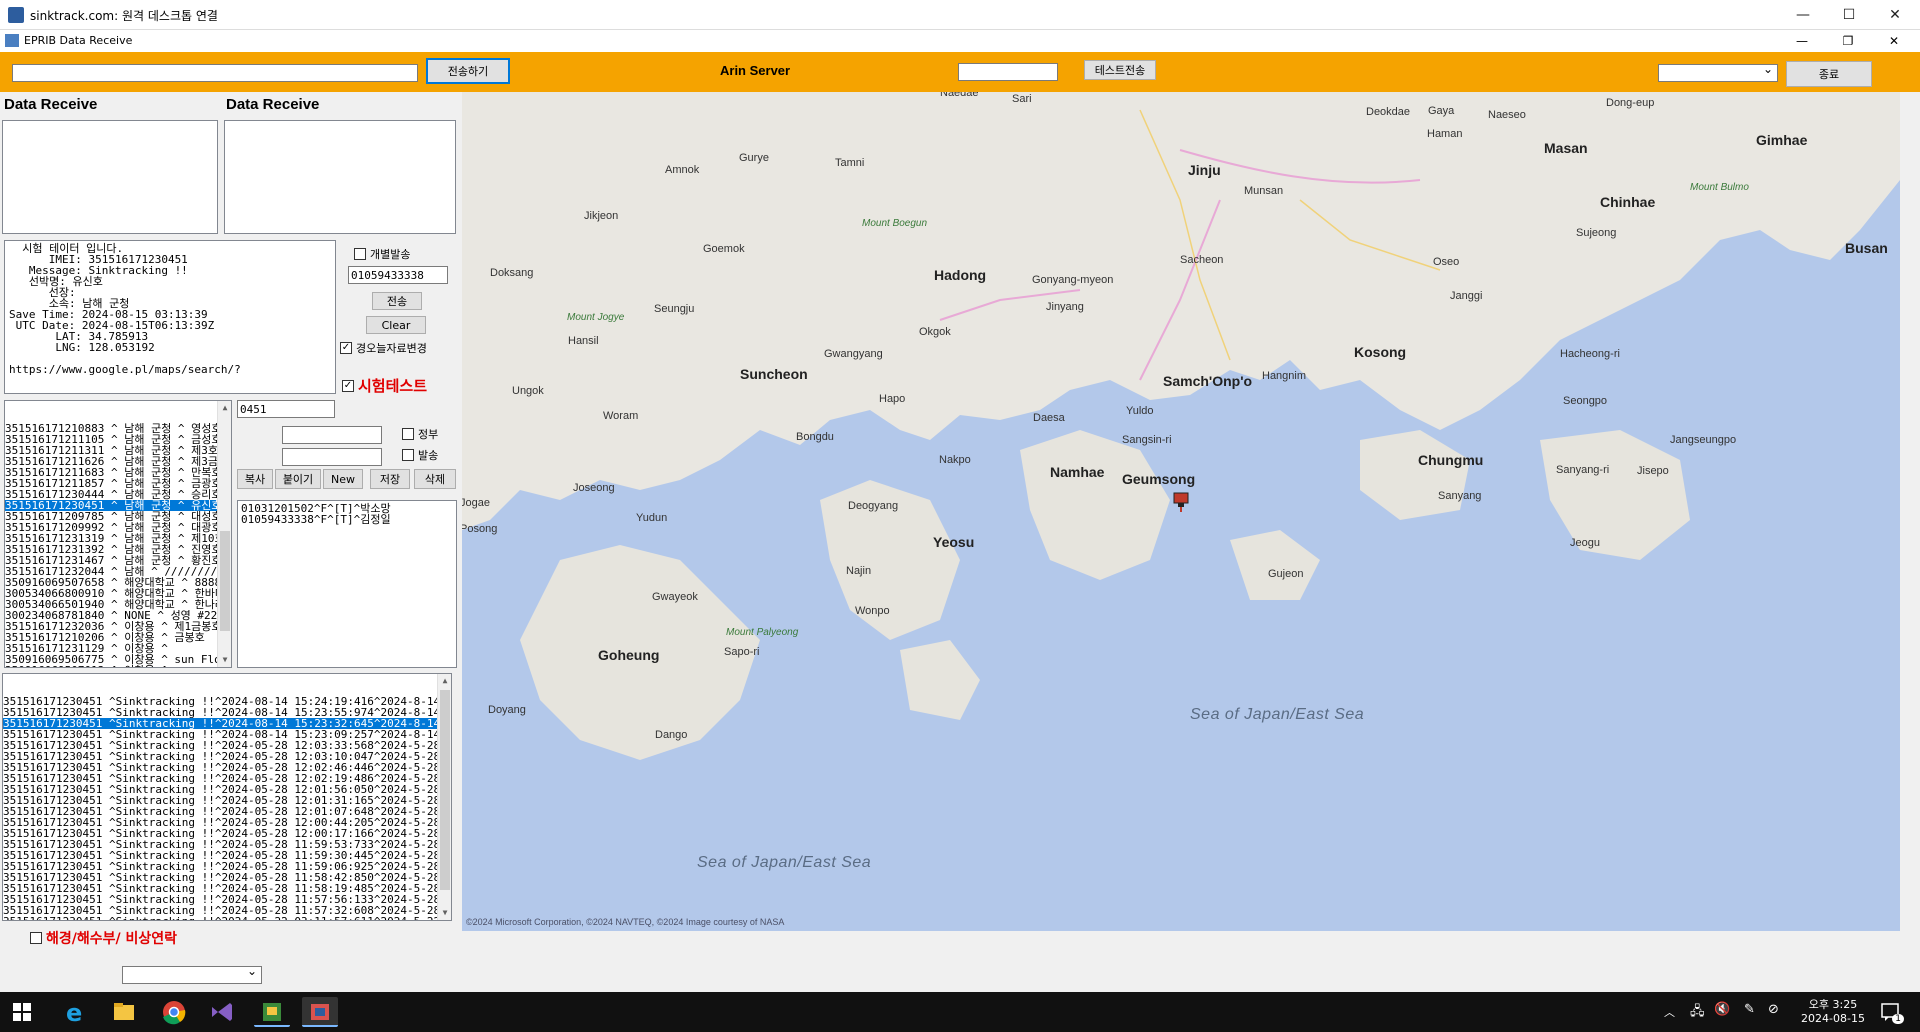 The width and height of the screenshot is (1920, 1032). I want to click on emergency-checkbox: 해경/해수부/ 비상연락, so click(103, 938).